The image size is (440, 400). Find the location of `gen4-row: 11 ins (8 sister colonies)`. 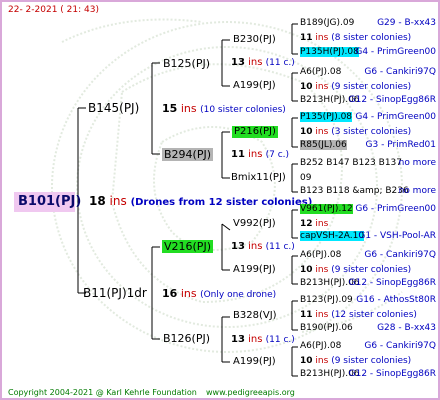

gen4-row: 11 ins (8 sister colonies) is located at coordinates (355, 38).